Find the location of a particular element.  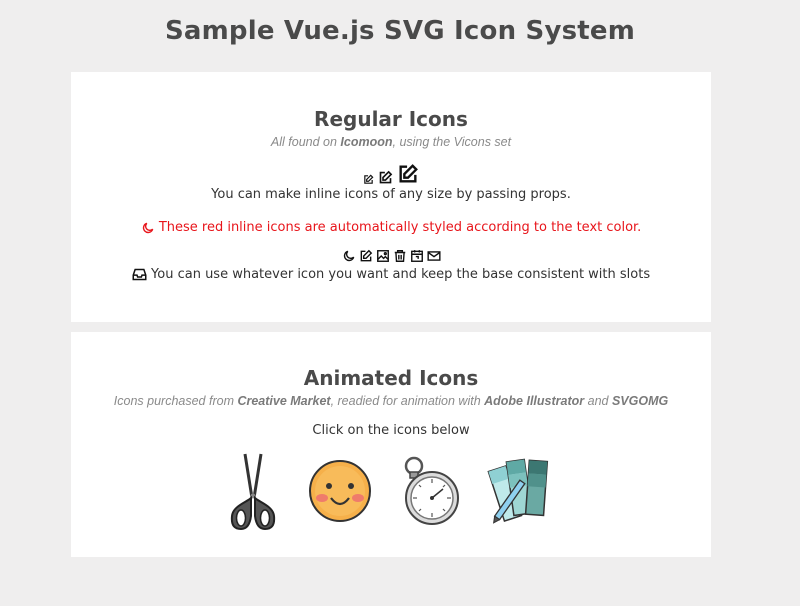

stopwatch-icon is located at coordinates (430, 491).